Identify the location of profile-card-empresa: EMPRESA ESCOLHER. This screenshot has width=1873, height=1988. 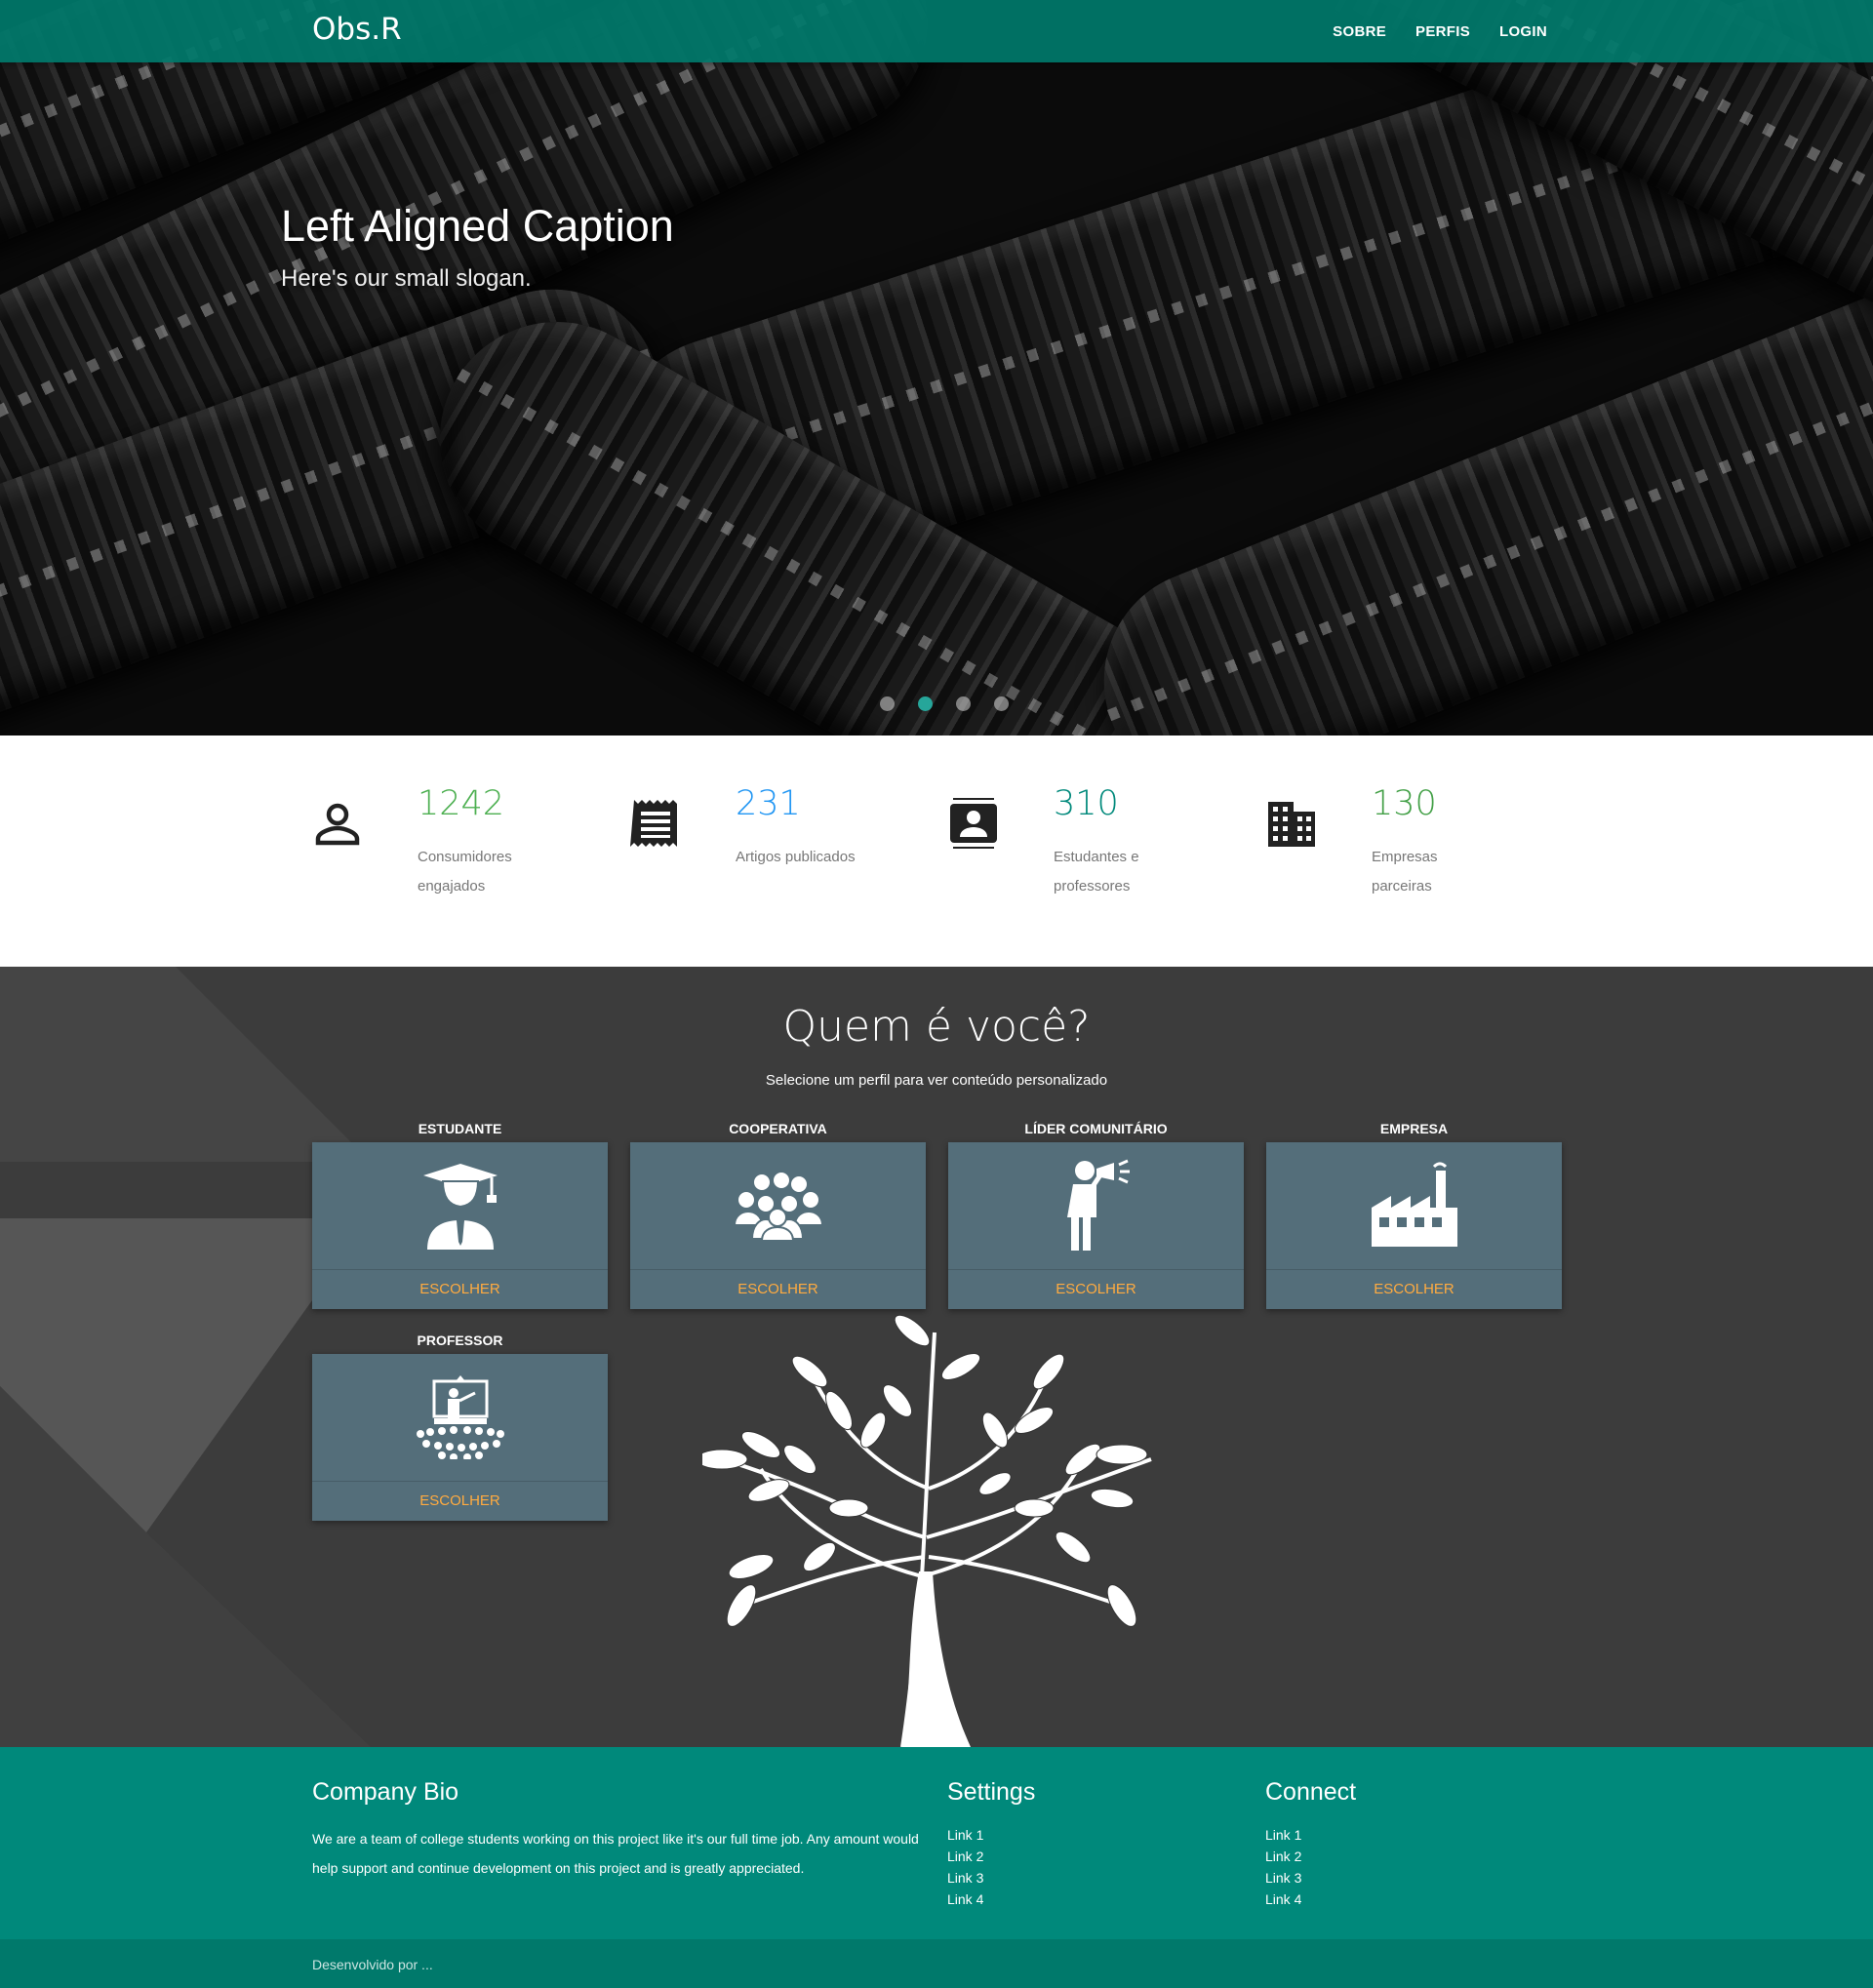
(1414, 1215).